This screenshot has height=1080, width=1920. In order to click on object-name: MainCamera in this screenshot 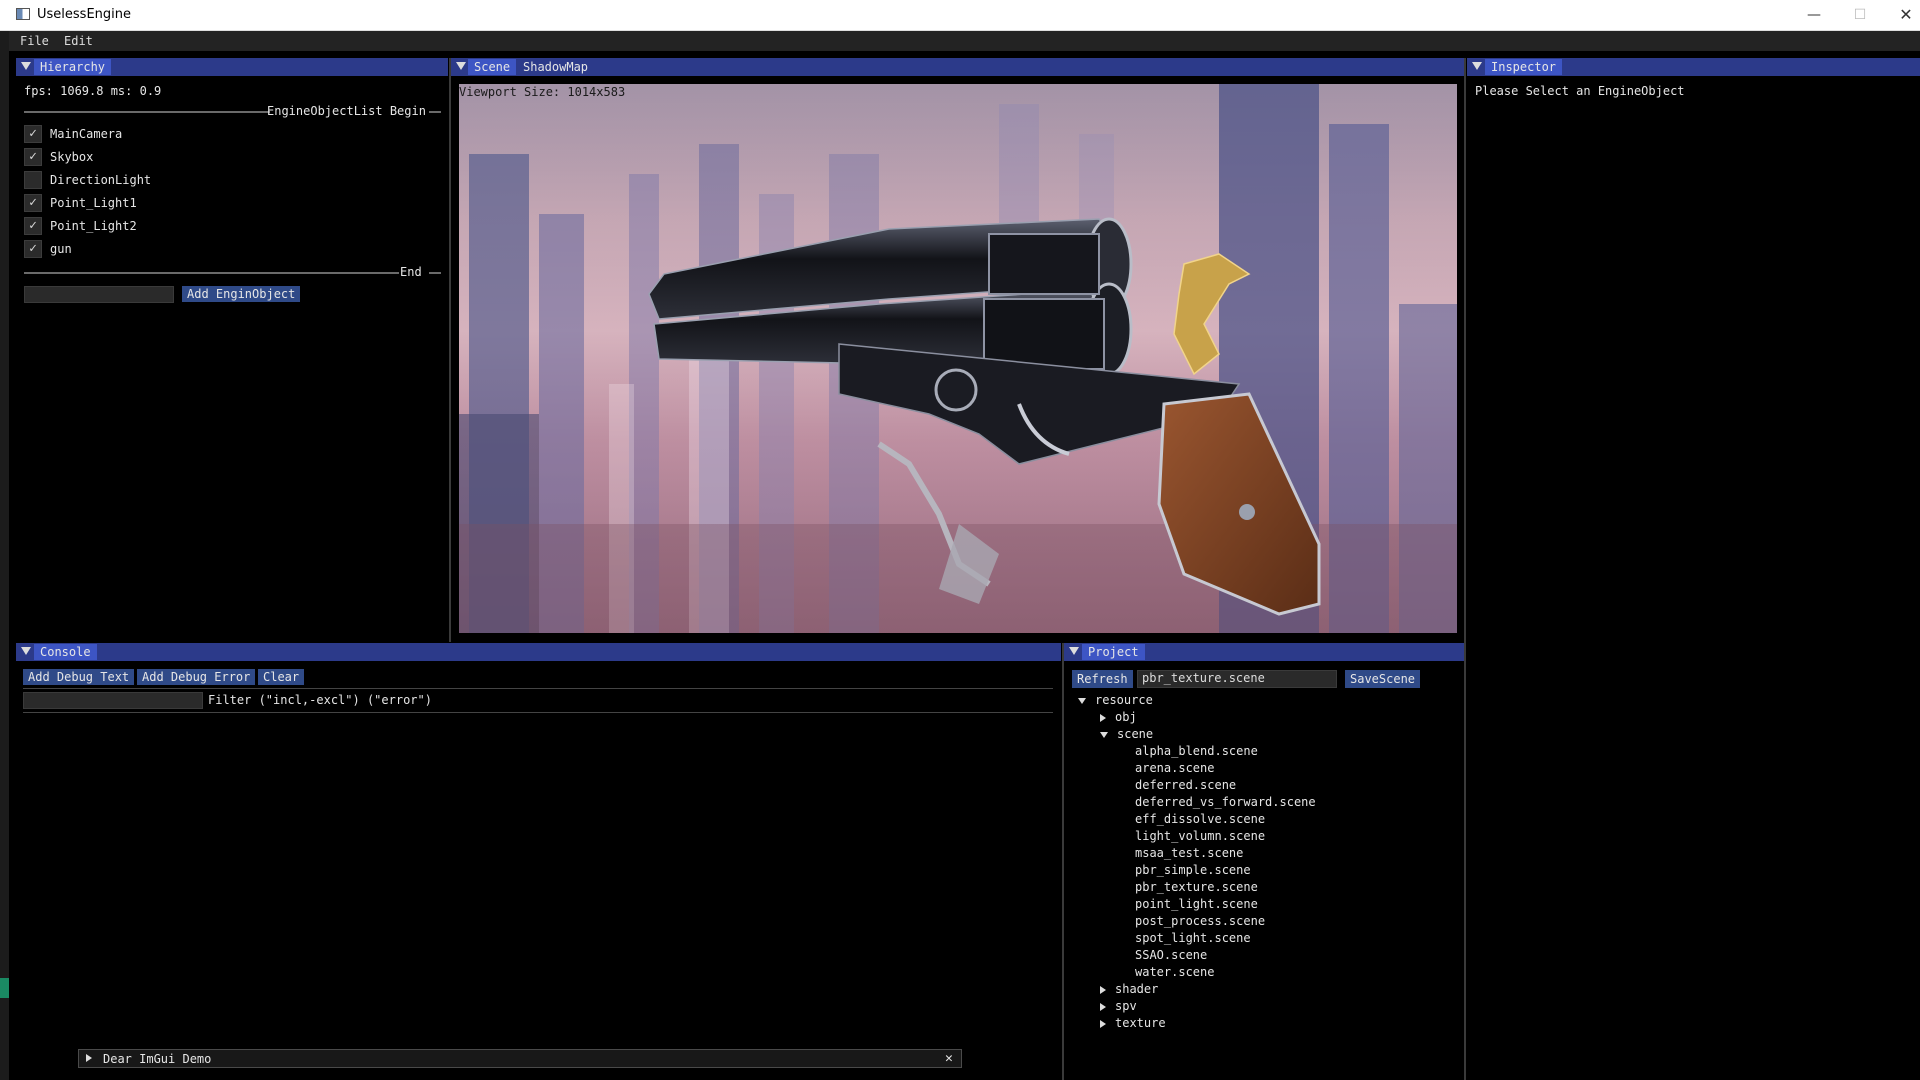, I will do `click(86, 134)`.